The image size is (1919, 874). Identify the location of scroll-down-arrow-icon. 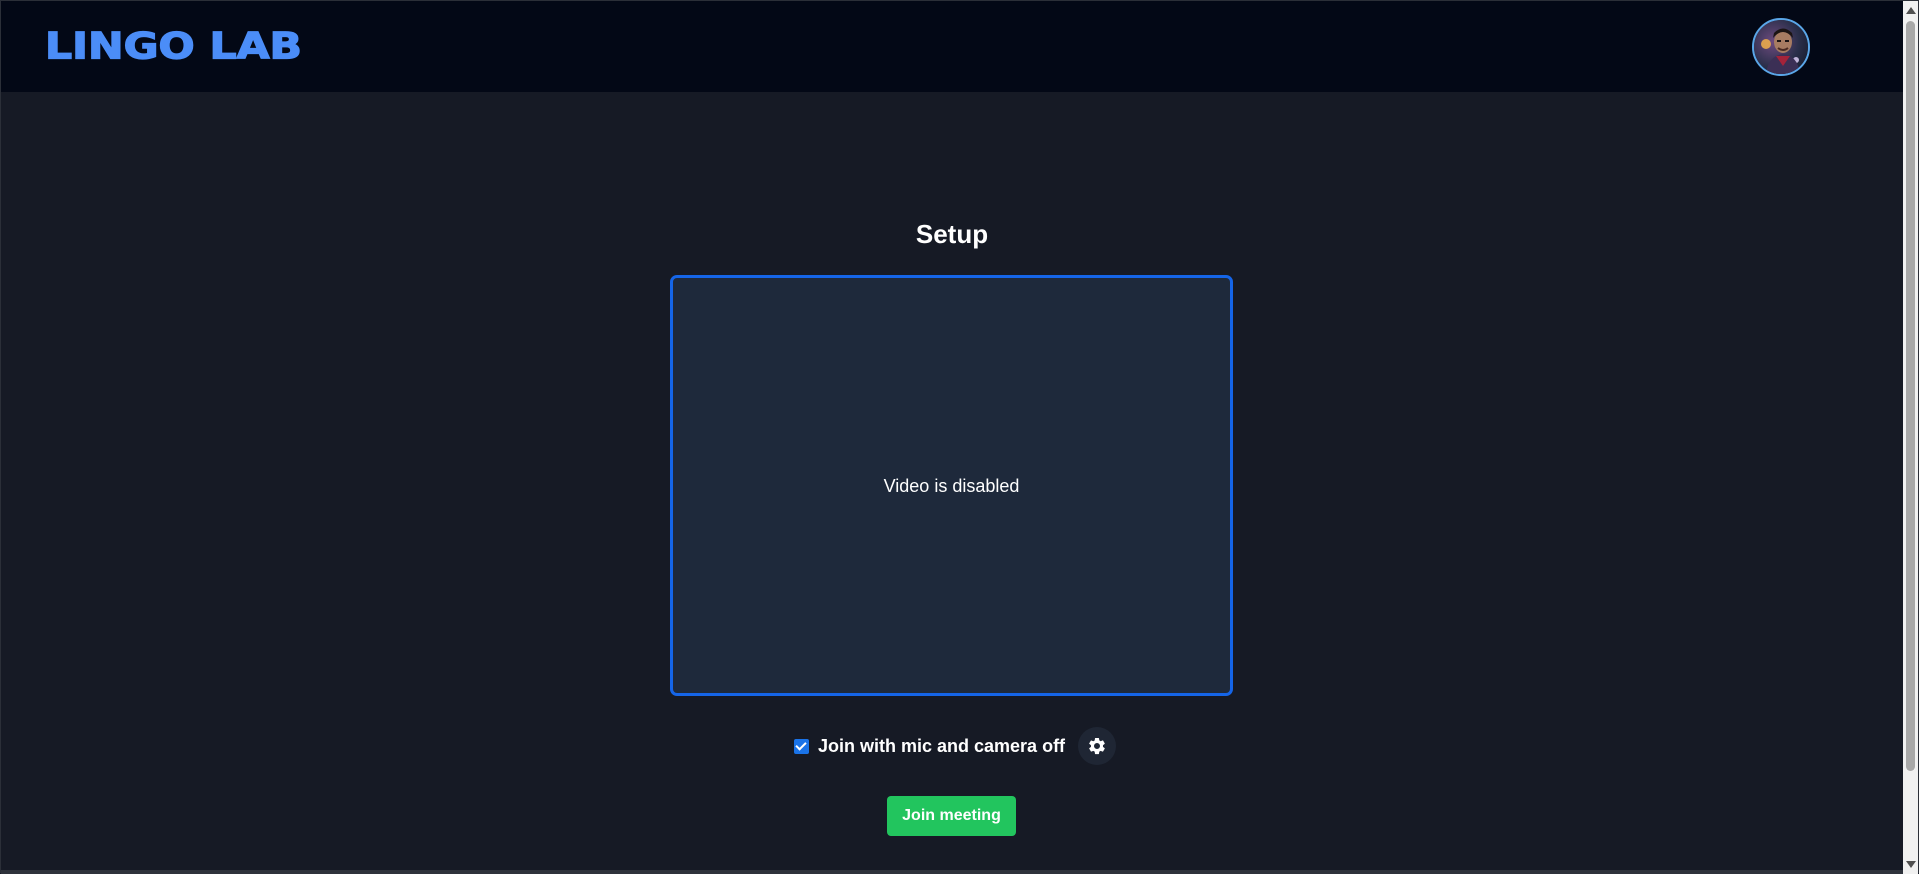
(1911, 864).